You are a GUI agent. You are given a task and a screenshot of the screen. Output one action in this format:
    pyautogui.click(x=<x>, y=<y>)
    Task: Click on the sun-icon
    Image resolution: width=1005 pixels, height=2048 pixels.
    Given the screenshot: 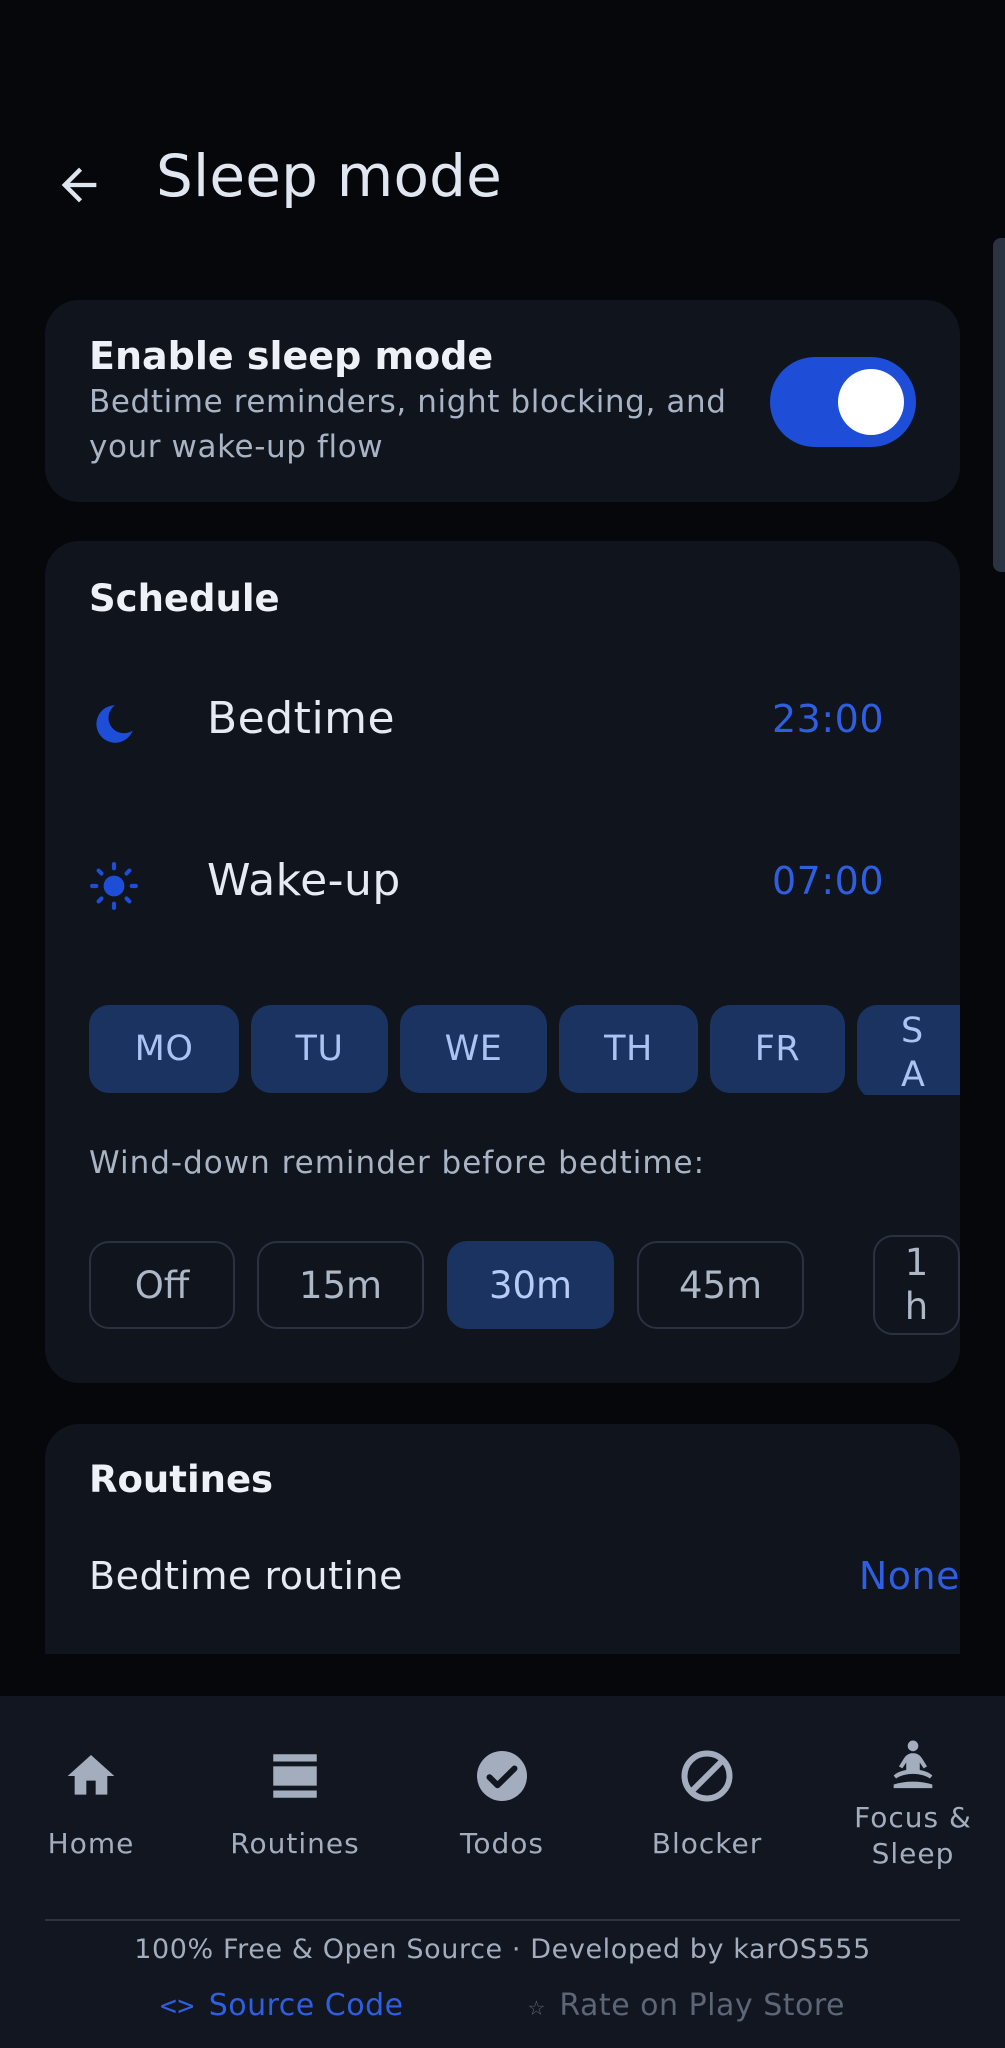 What is the action you would take?
    pyautogui.click(x=114, y=886)
    